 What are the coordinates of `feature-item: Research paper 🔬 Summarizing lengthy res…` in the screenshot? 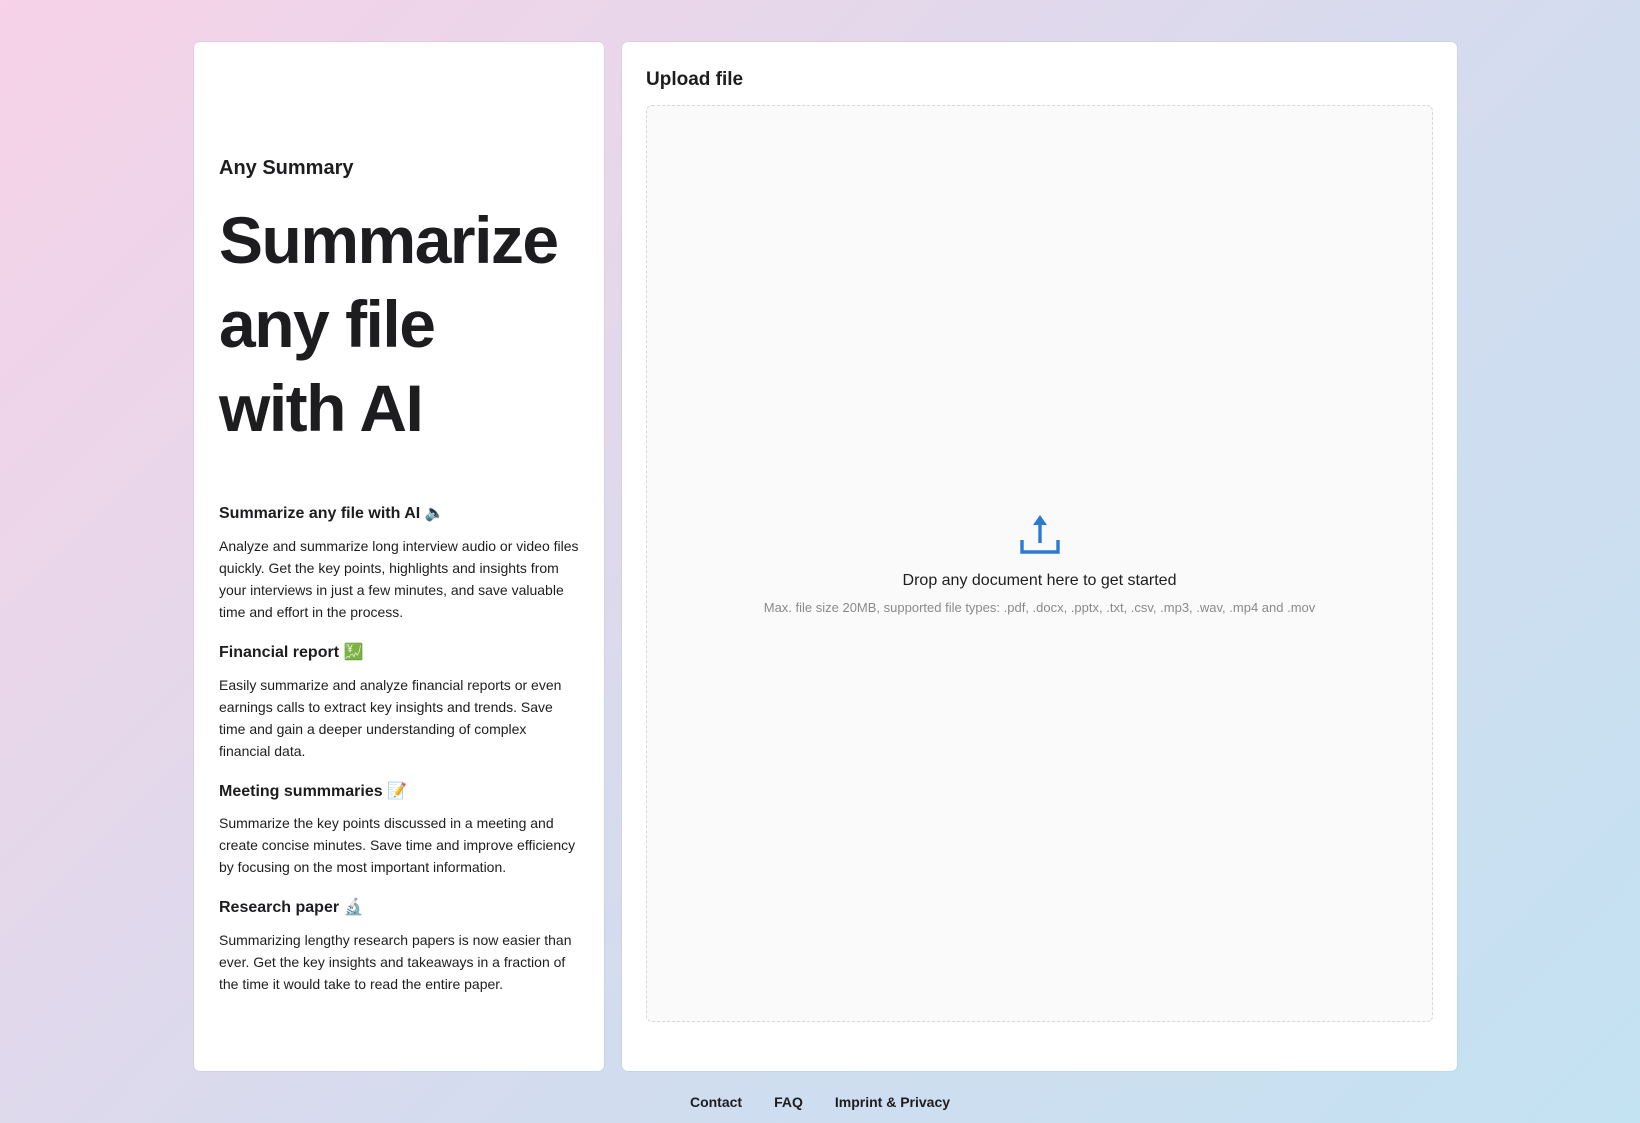 It's located at (399, 946).